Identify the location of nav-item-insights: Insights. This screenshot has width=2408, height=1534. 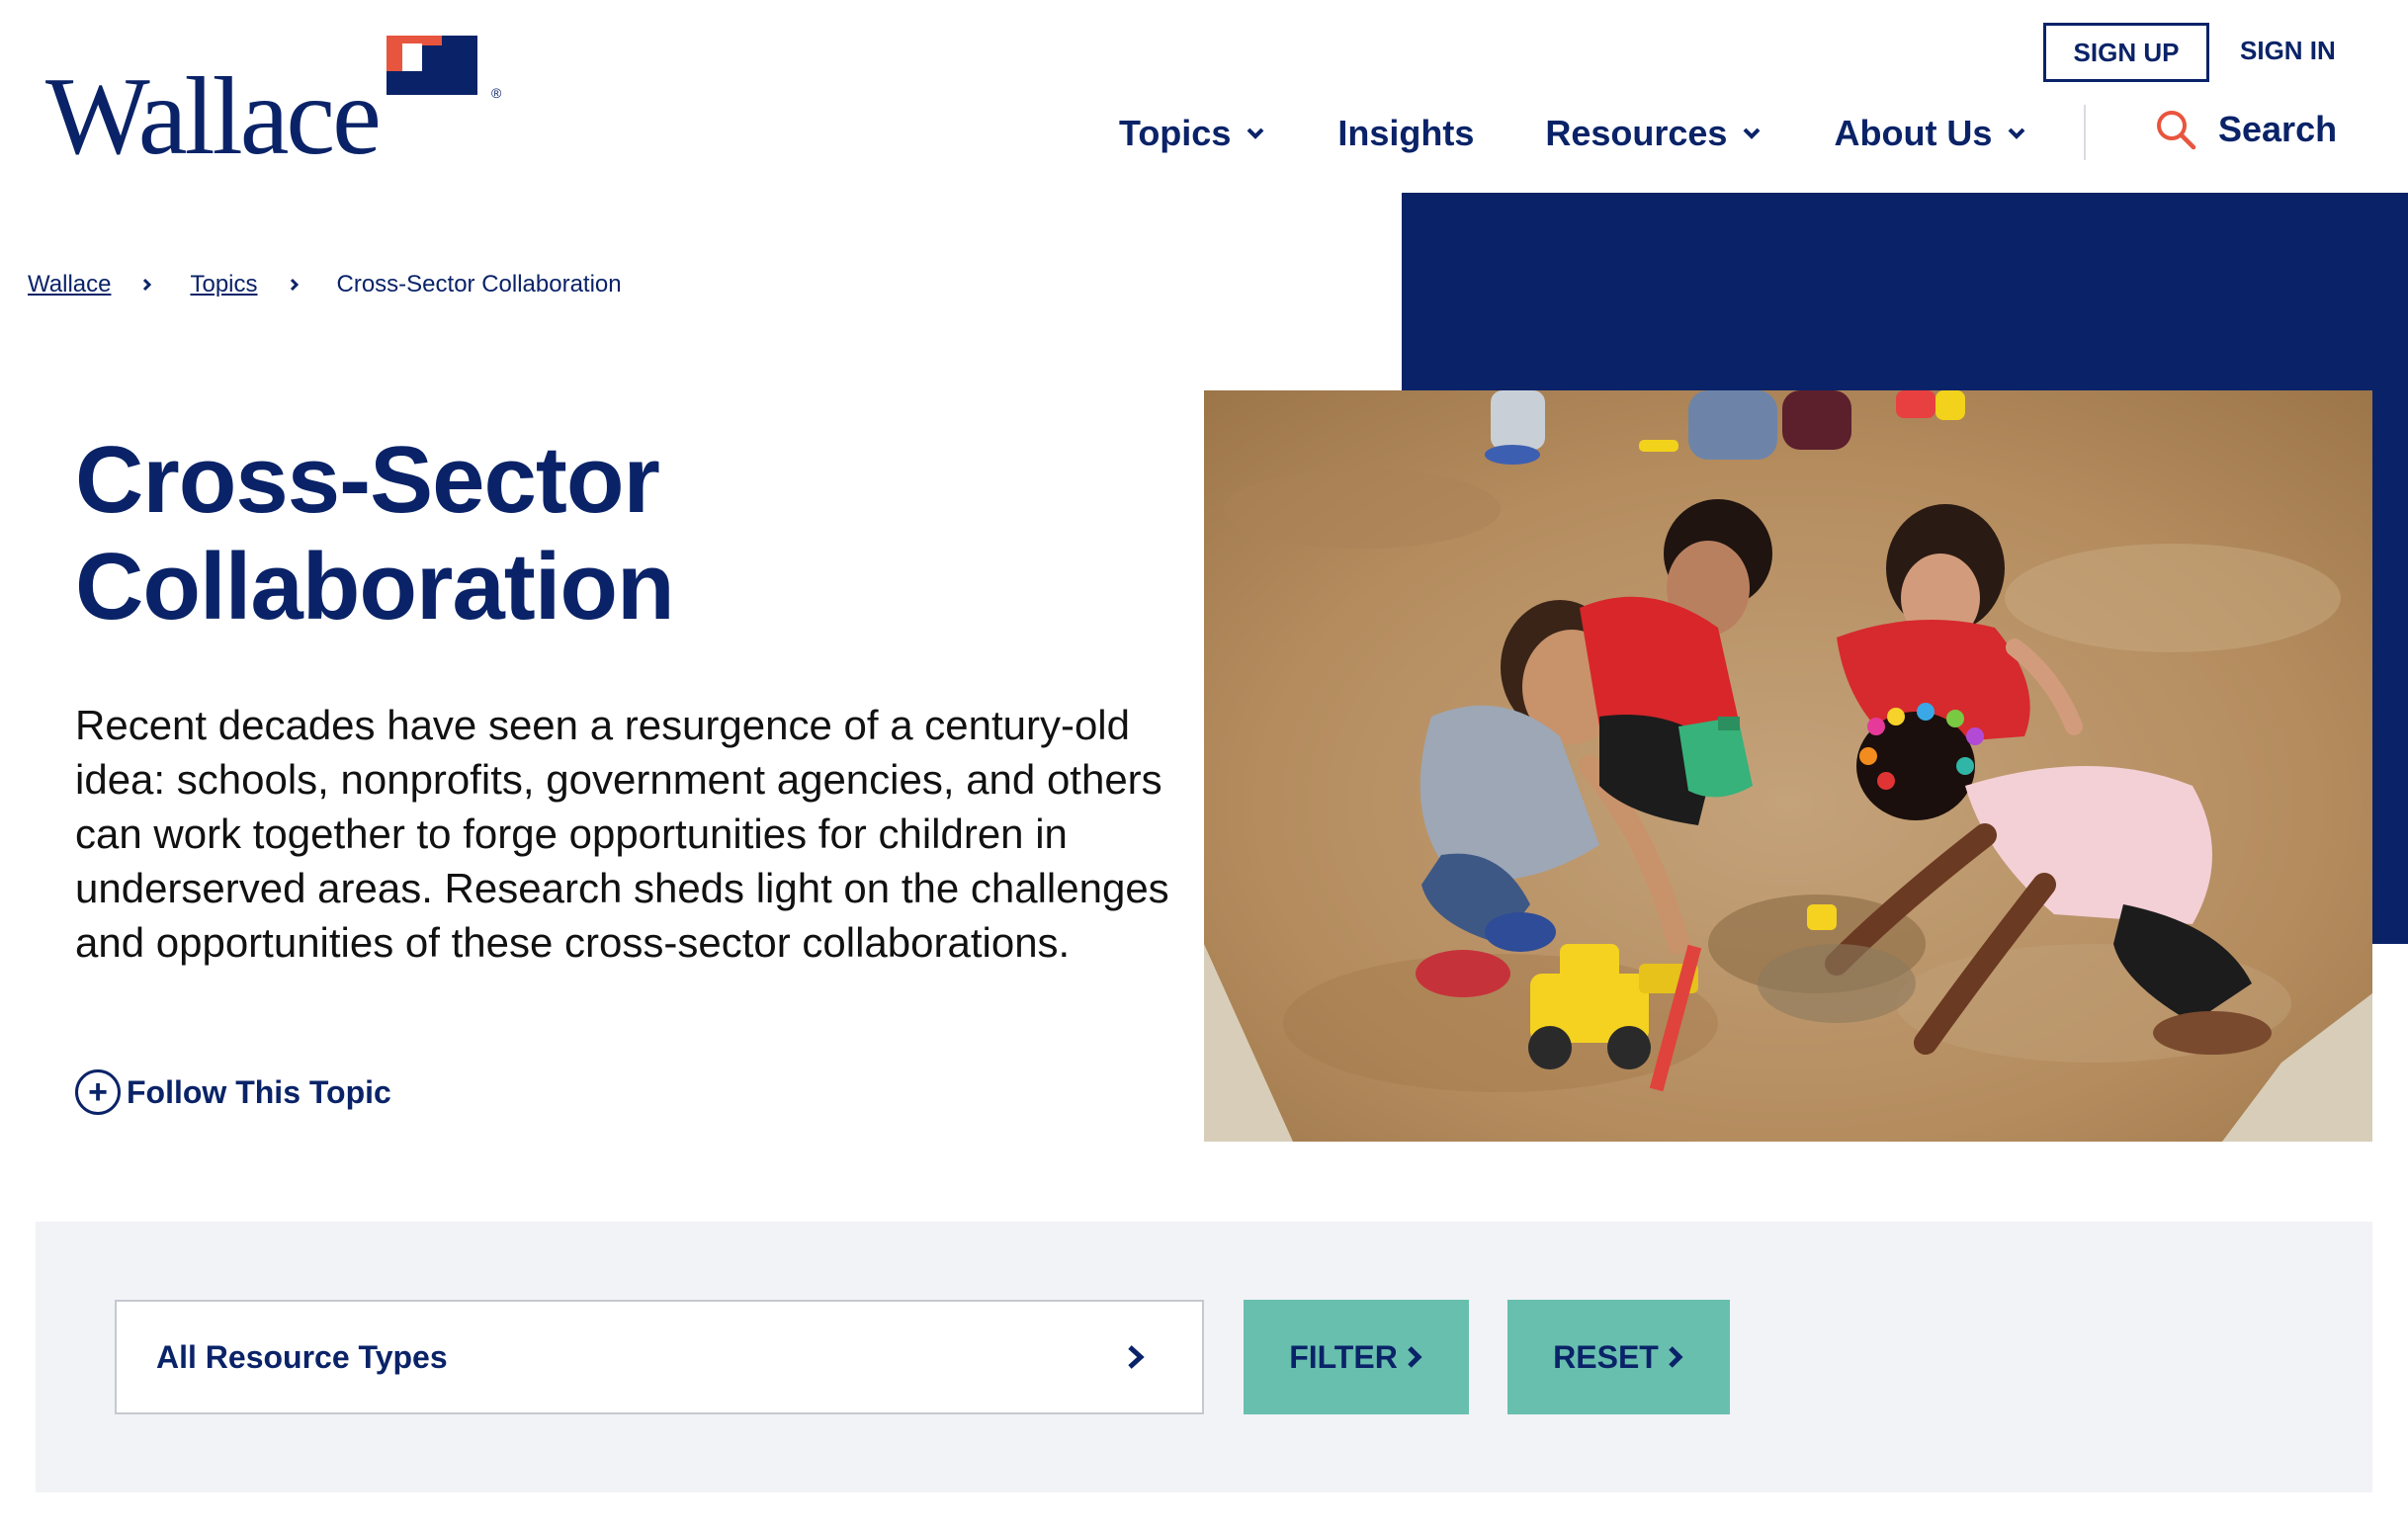
(1405, 133).